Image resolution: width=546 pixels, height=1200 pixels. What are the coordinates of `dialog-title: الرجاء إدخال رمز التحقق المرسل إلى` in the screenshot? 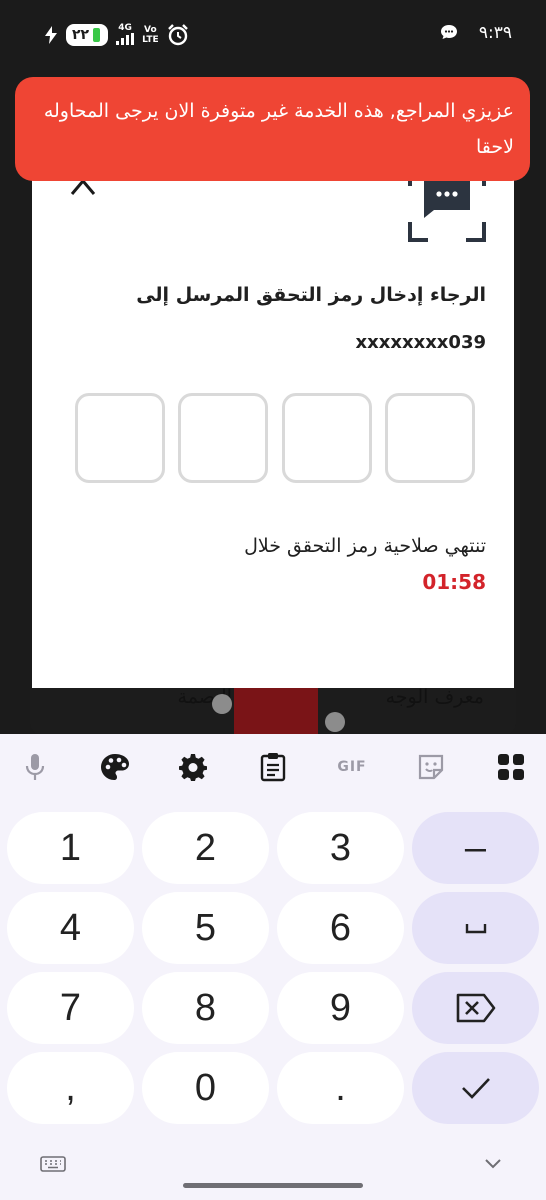 It's located at (311, 295).